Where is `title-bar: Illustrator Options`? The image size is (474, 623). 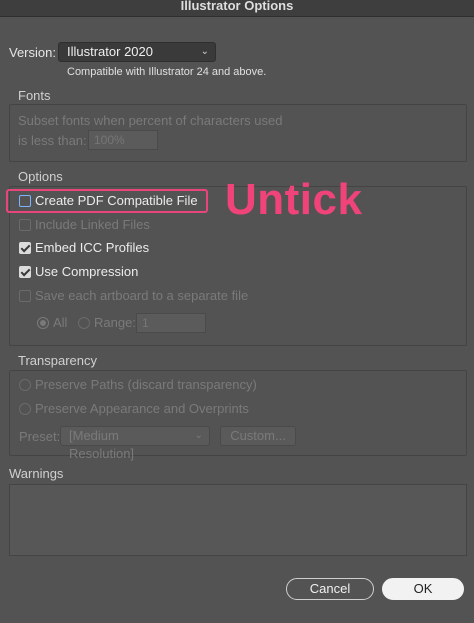 title-bar: Illustrator Options is located at coordinates (237, 8).